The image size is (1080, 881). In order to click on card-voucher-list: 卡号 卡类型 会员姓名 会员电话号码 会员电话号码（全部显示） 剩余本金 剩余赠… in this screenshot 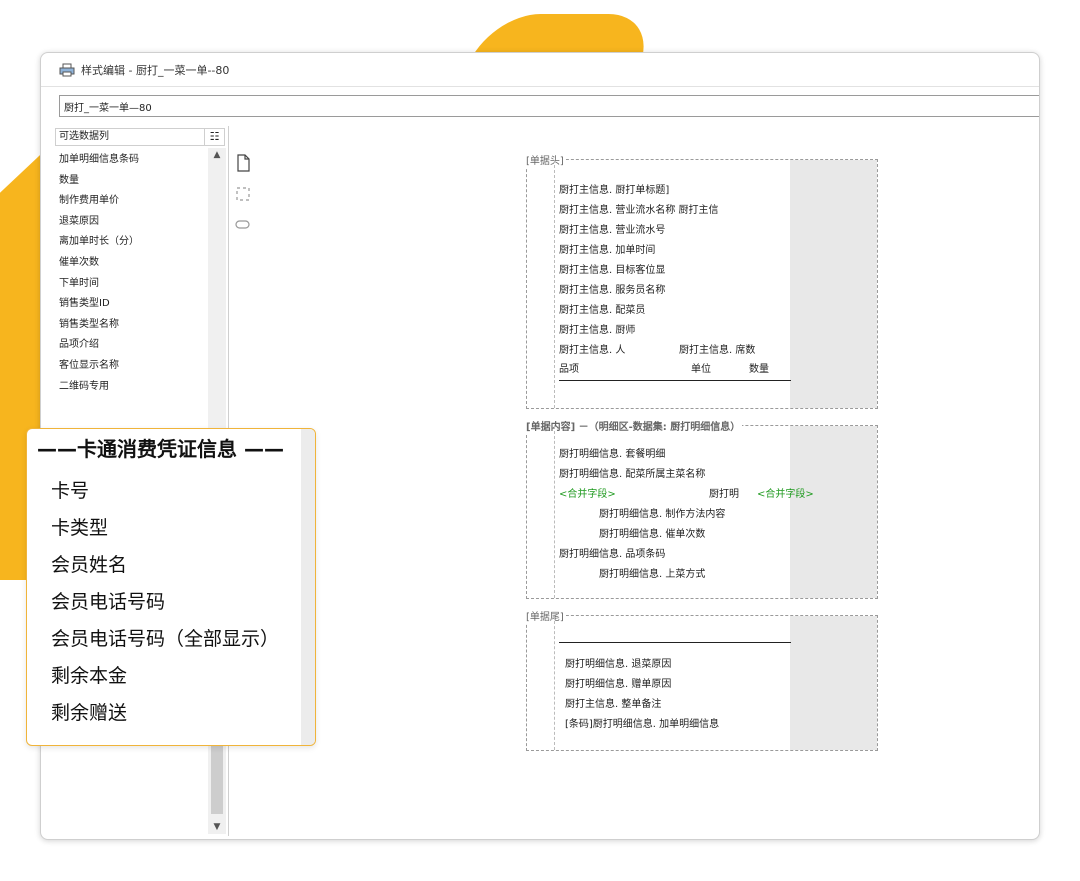, I will do `click(165, 602)`.